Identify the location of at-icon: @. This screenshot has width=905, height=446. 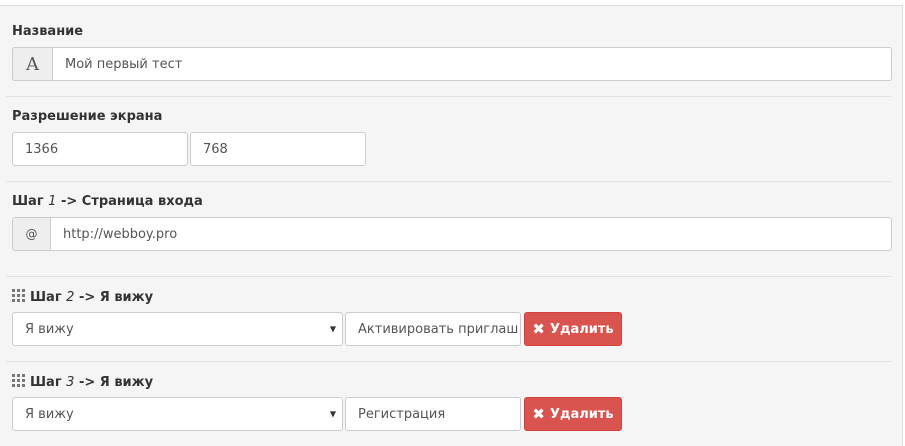
(31, 234).